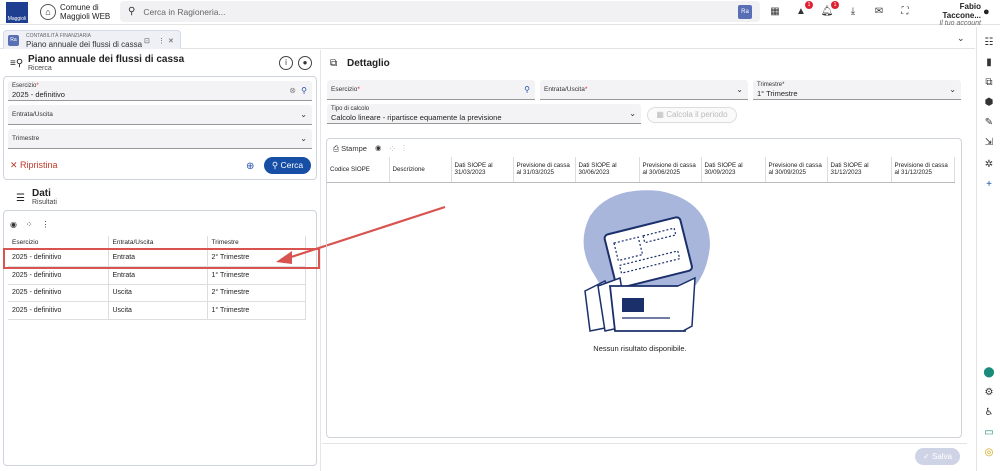 The image size is (1000, 471). I want to click on search-button: ⚲ Cerca, so click(287, 165).